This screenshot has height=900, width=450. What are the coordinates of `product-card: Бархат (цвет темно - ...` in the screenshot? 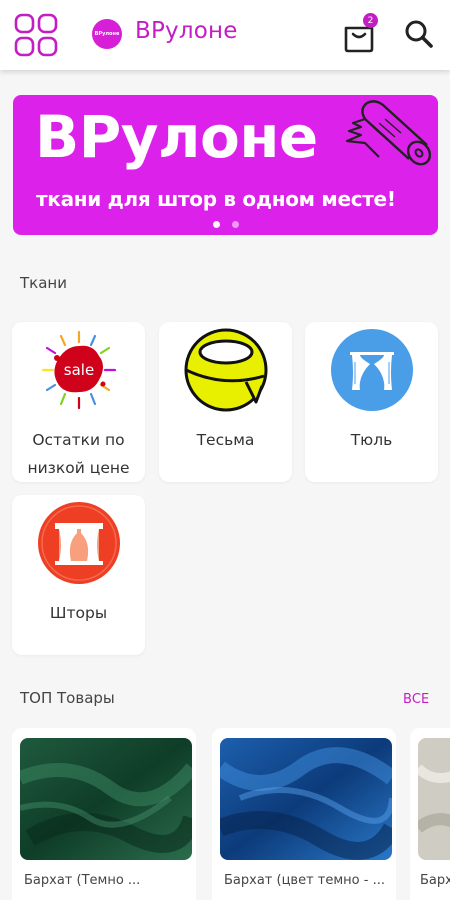 It's located at (304, 814).